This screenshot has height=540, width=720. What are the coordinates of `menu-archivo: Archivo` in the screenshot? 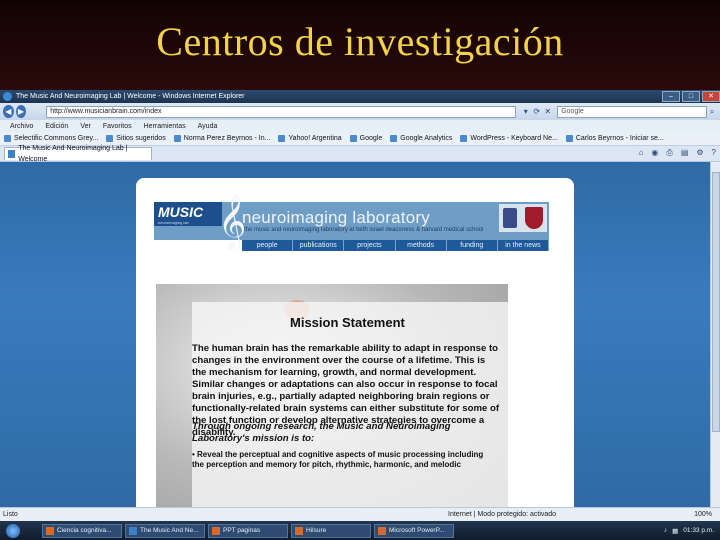 It's located at (21, 126).